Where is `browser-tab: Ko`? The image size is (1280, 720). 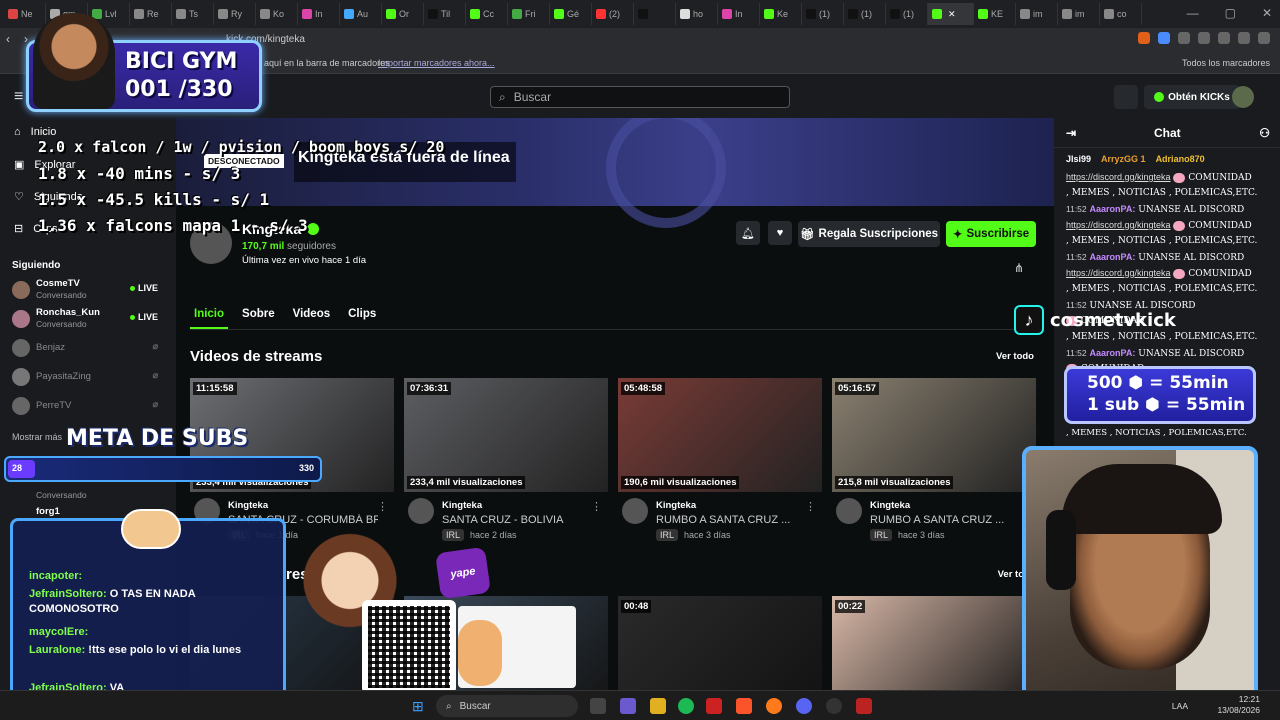 browser-tab: Ko is located at coordinates (277, 14).